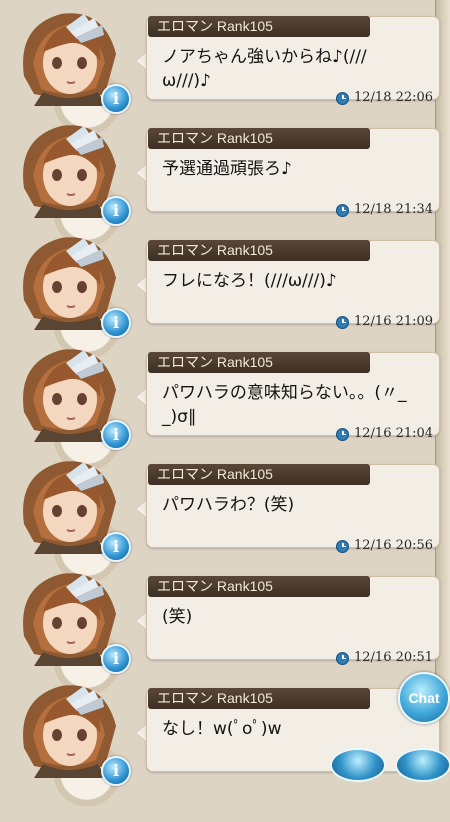 The width and height of the screenshot is (450, 822). Describe the element at coordinates (249, 281) in the screenshot. I see `message-text: フレになろ！(///ω///)♪` at that location.